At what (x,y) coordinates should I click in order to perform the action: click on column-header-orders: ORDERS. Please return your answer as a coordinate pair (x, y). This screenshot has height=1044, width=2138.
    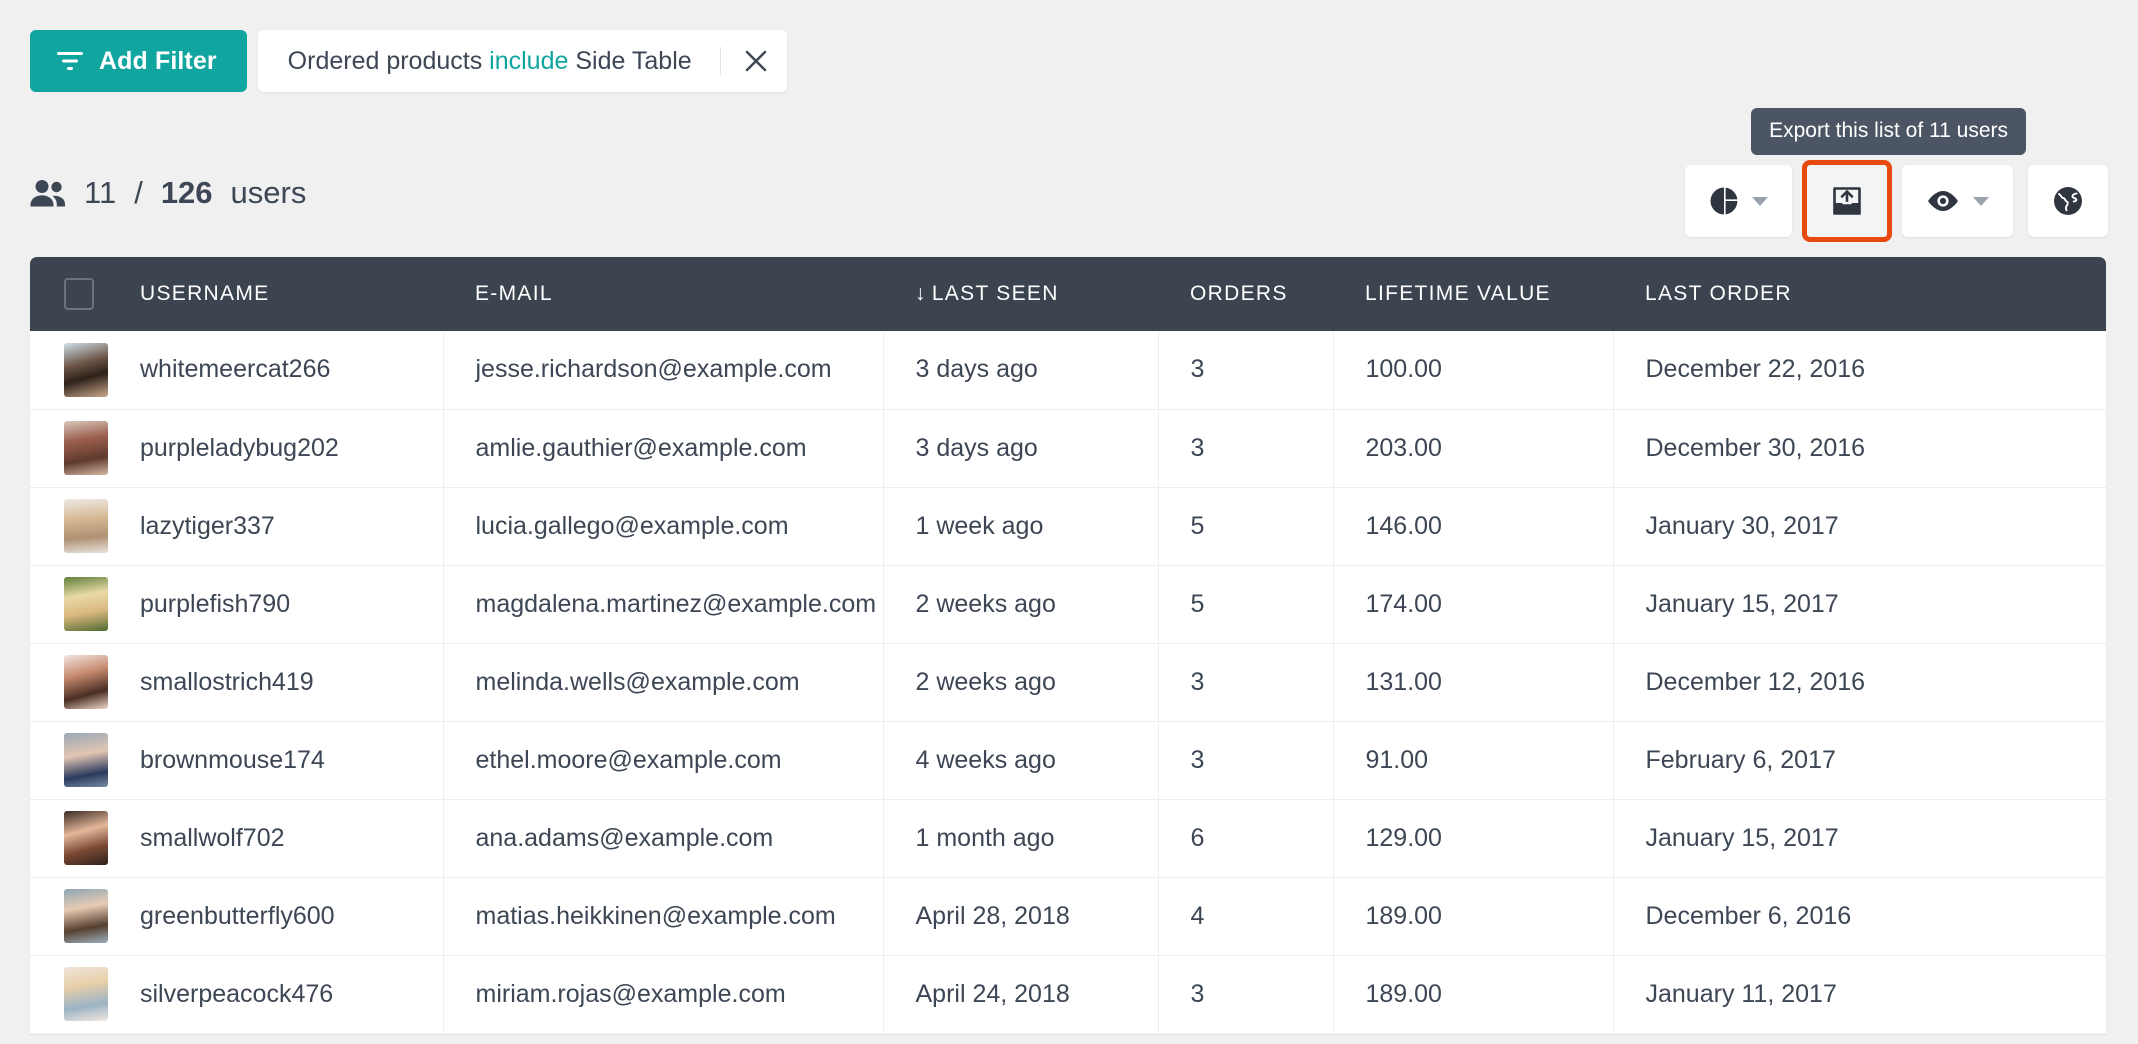
    Looking at the image, I should click on (1245, 294).